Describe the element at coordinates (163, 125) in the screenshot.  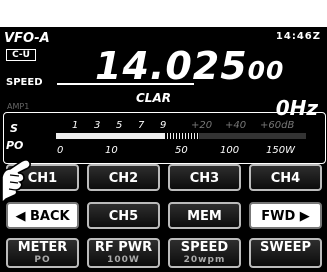
I see `s-tick: 9` at that location.